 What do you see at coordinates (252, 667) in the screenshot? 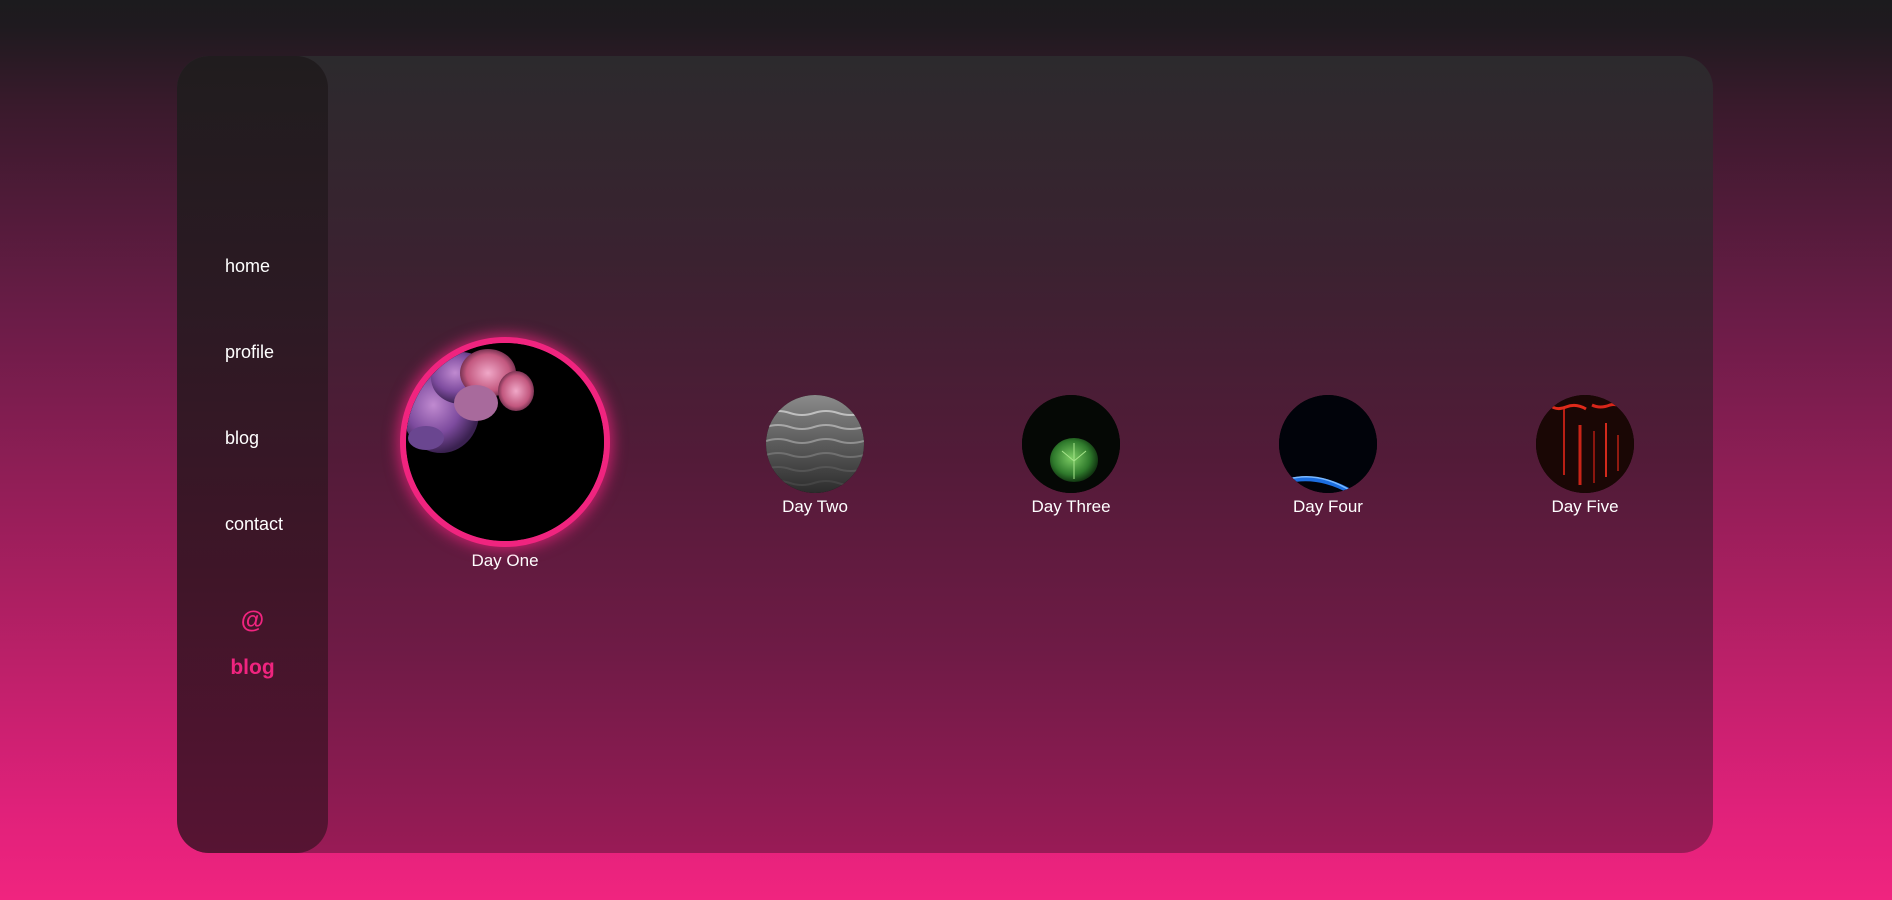
I see `brand-logo-text: blog` at bounding box center [252, 667].